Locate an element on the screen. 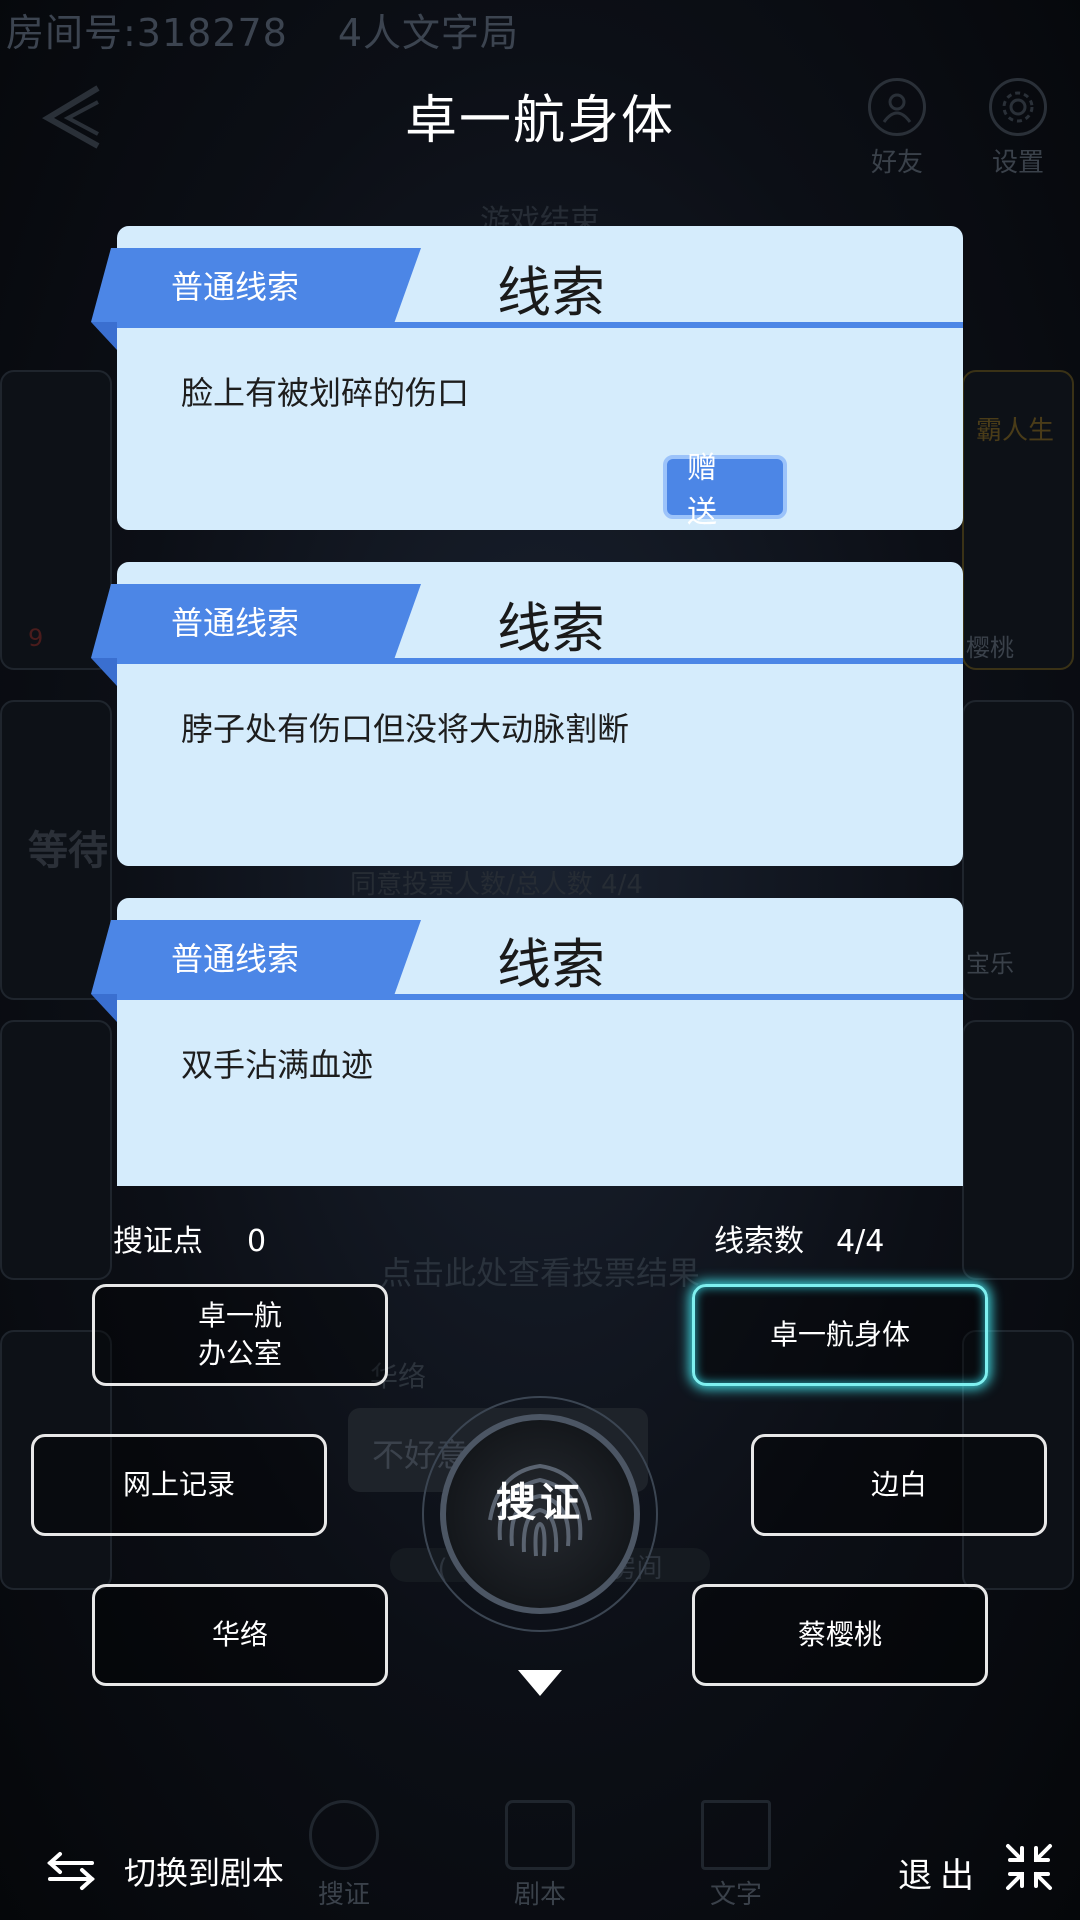 This screenshot has height=1920, width=1080. page-title: 卓一航身体 is located at coordinates (539, 121).